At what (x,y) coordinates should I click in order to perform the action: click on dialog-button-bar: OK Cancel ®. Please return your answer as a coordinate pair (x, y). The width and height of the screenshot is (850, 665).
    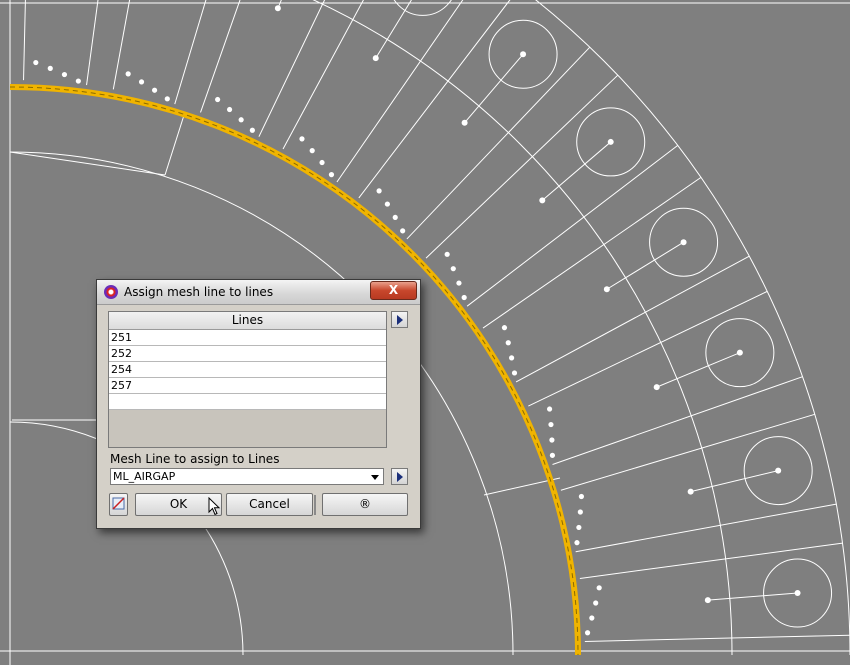
    Looking at the image, I should click on (259, 505).